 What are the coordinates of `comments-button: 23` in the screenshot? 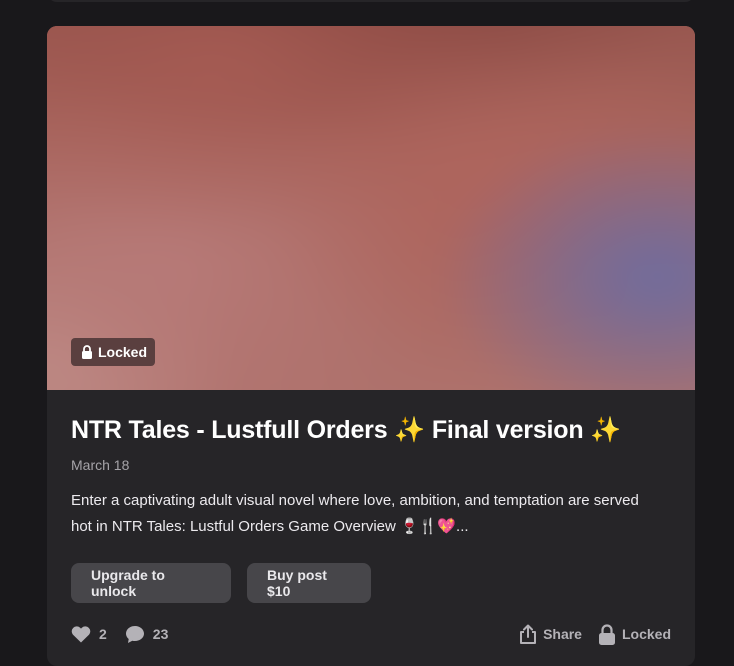 It's located at (147, 634).